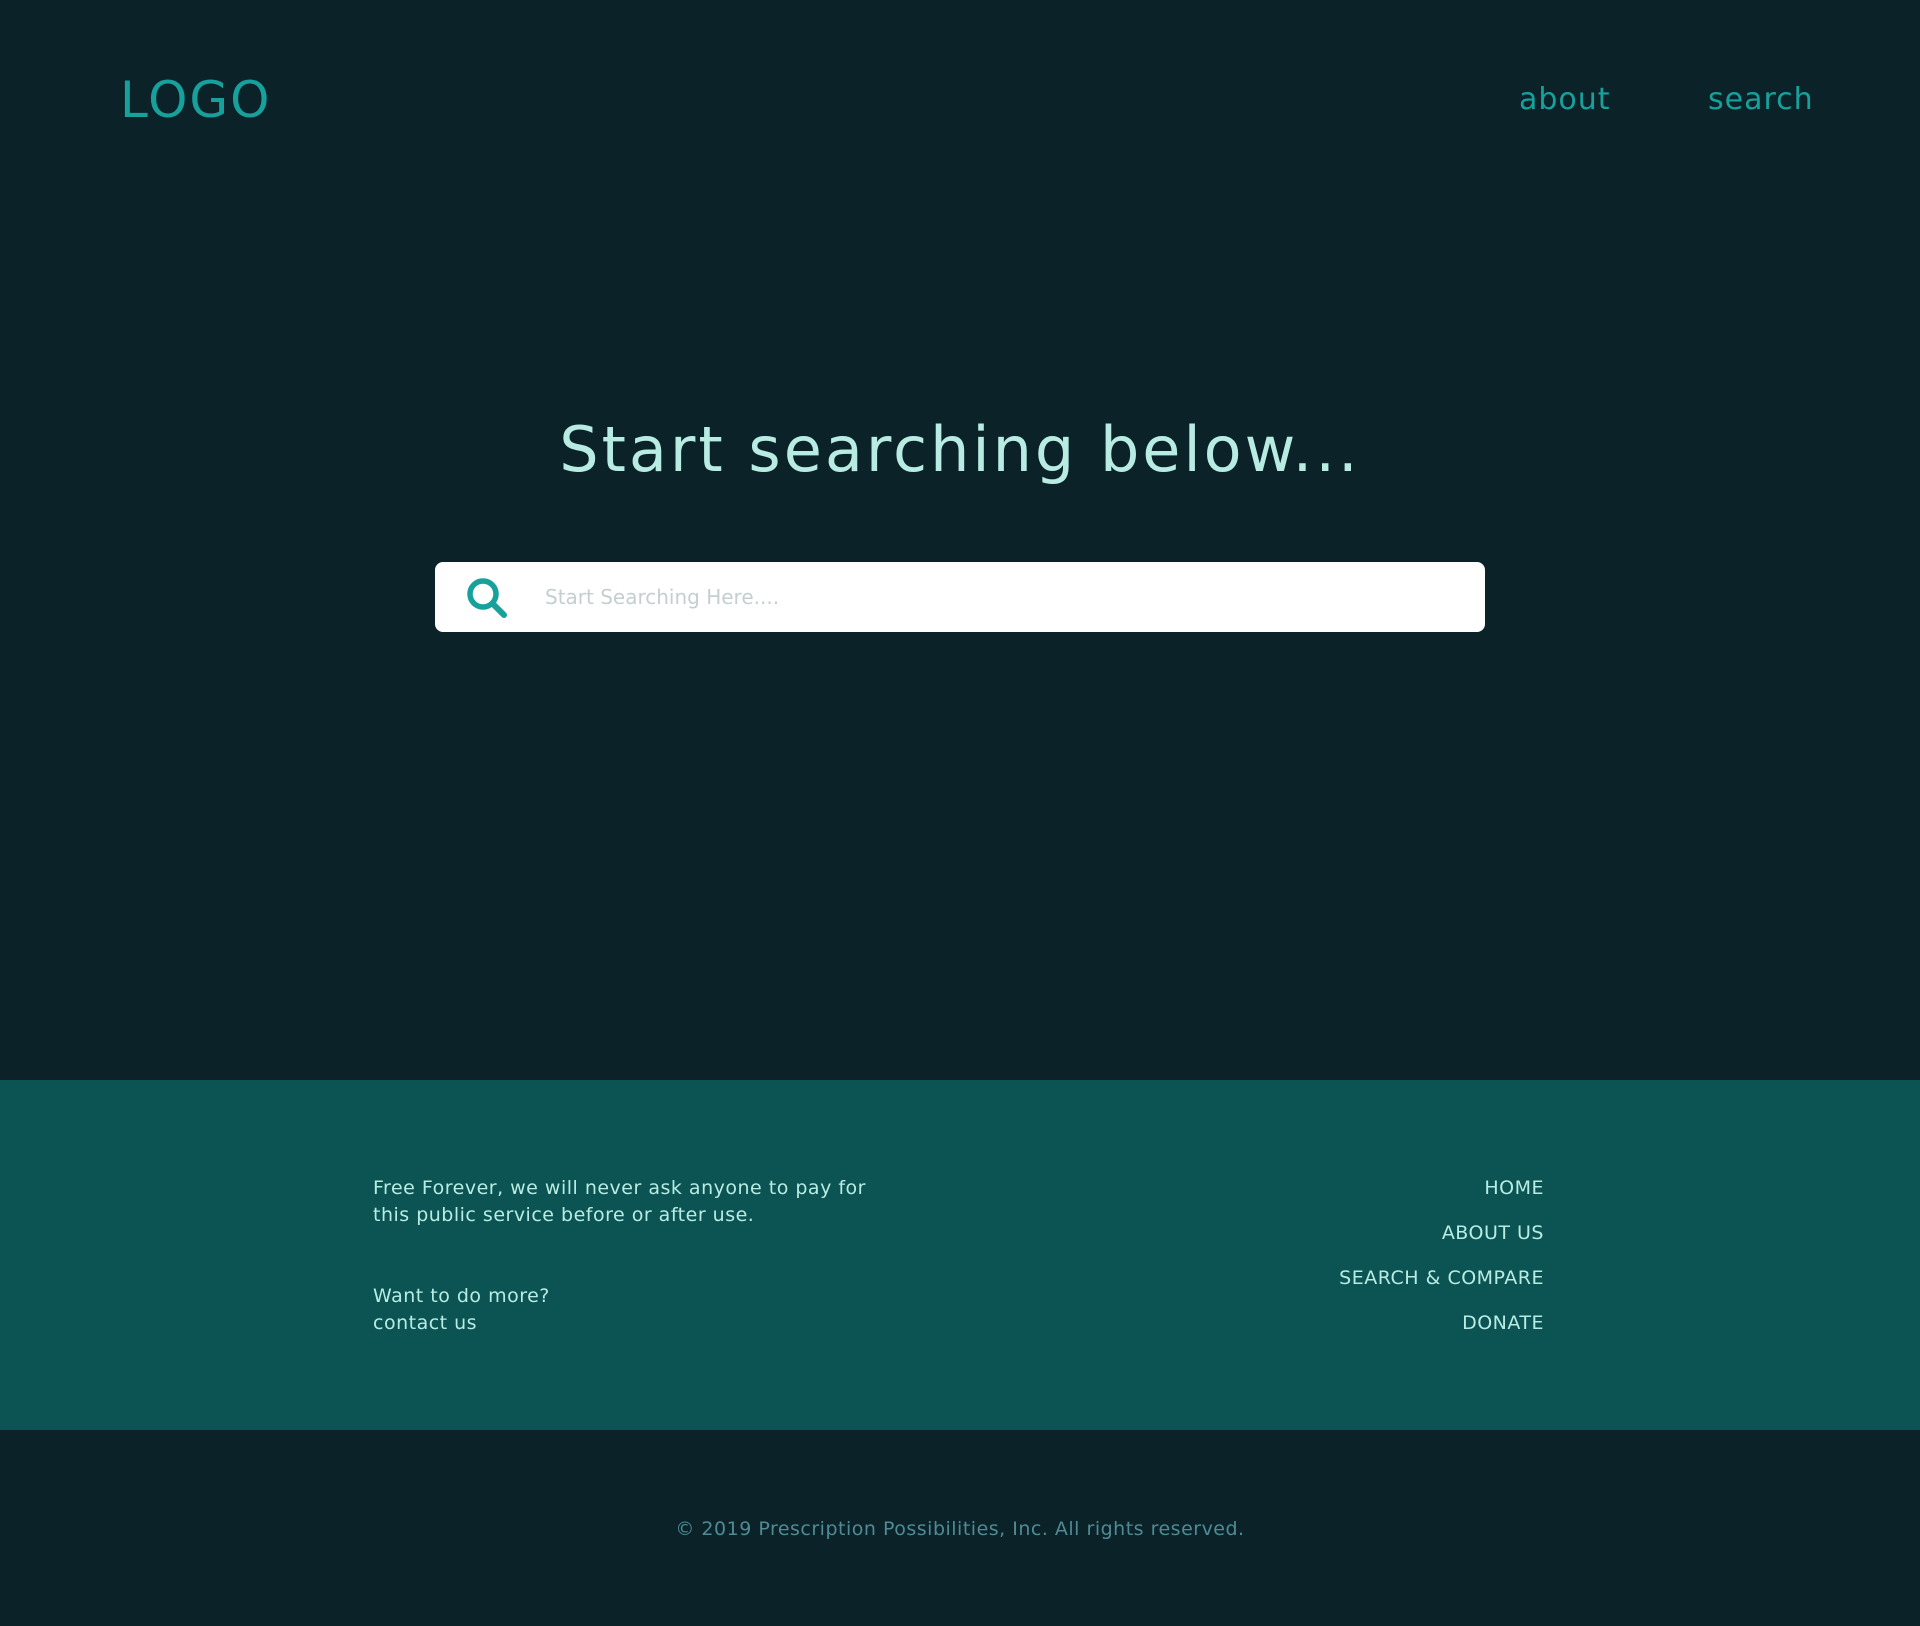 The height and width of the screenshot is (1626, 1920). Describe the element at coordinates (461, 1296) in the screenshot. I see `footer-more-prompt: Want to do more?` at that location.